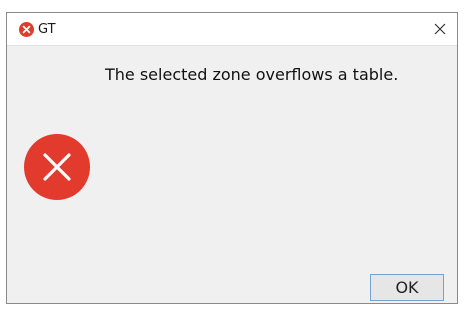  Describe the element at coordinates (47, 29) in the screenshot. I see `window-title: GT` at that location.